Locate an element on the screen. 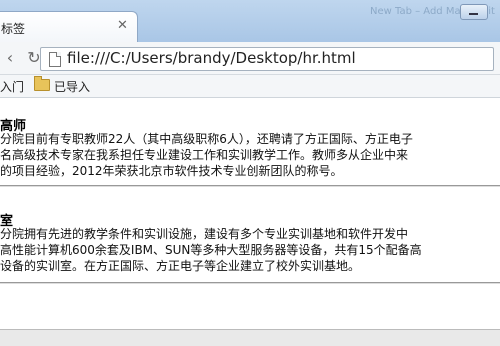 The width and height of the screenshot is (500, 346). address-bar-url: file:///C:/Users/brandy/Desktop/hr.html is located at coordinates (211, 58).